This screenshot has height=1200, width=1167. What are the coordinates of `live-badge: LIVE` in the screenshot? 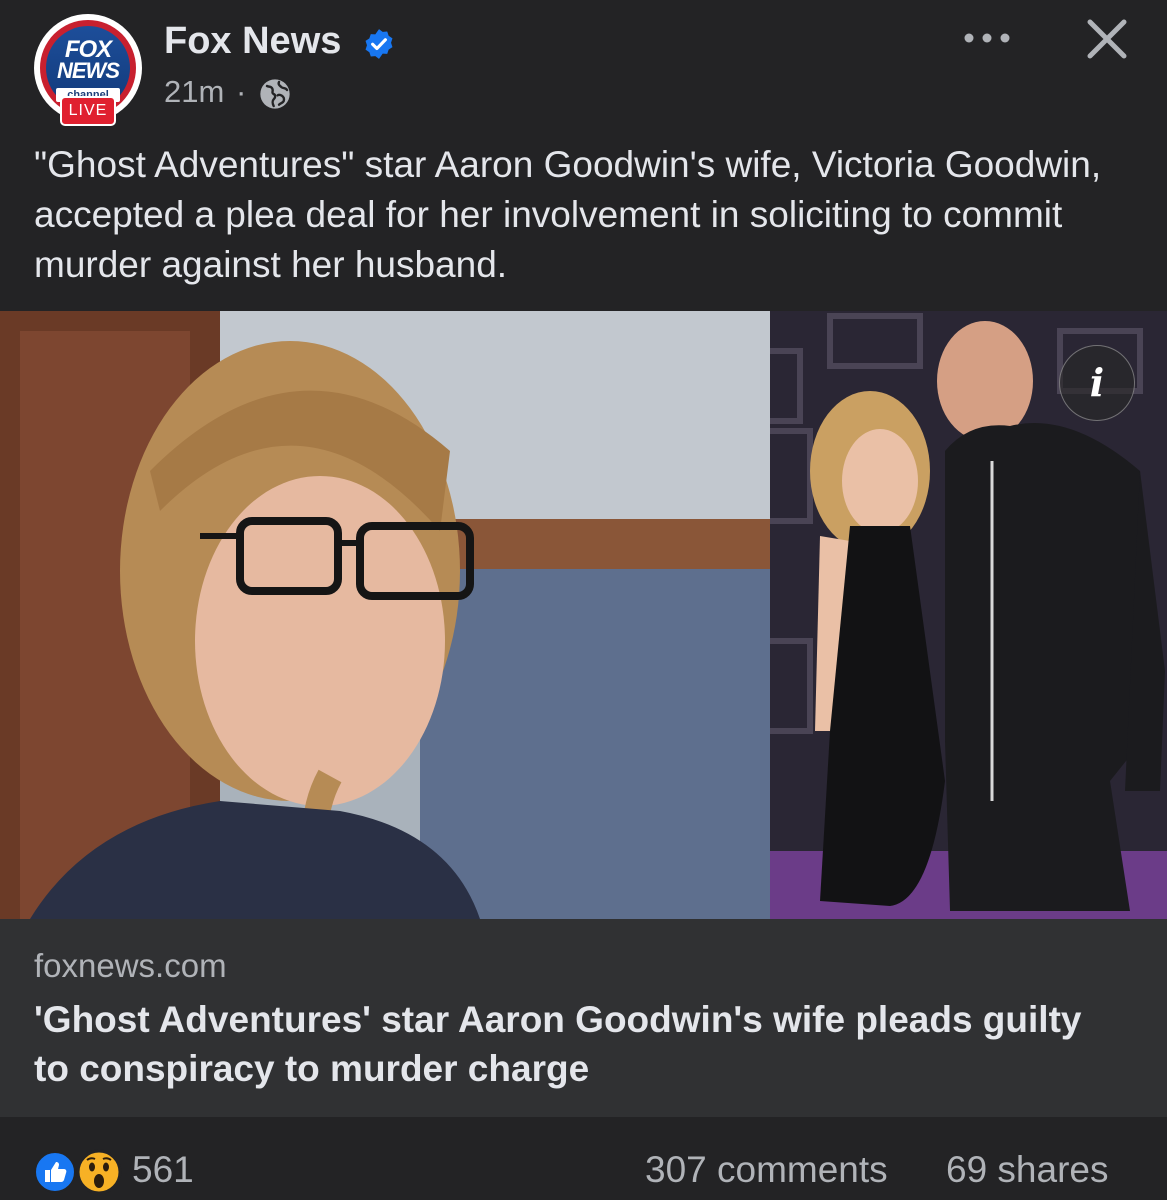 It's located at (88, 111).